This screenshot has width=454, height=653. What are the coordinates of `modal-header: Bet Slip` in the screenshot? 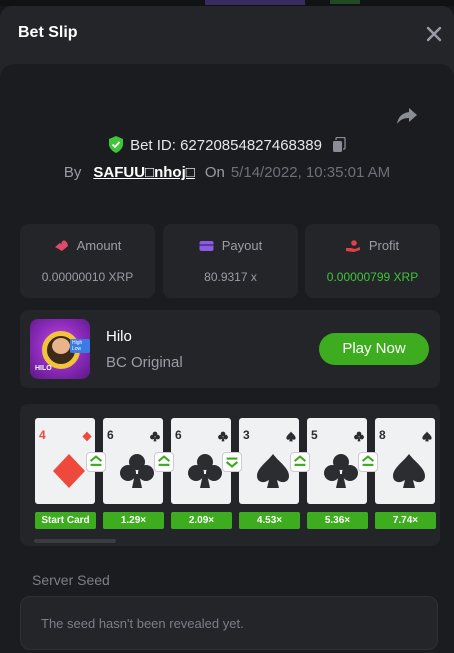 It's located at (227, 35).